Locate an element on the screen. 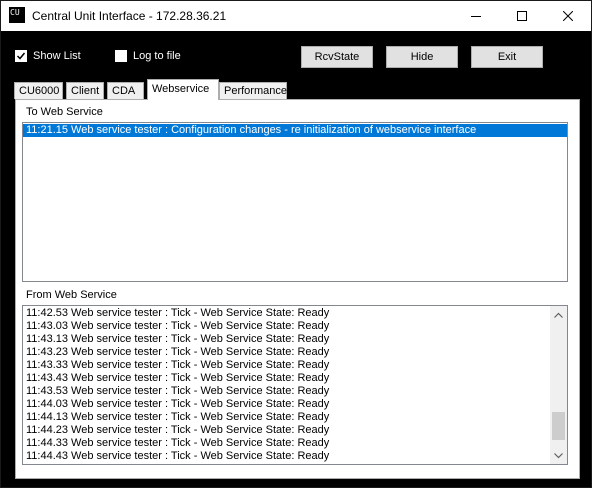 The image size is (592, 488). show-list-checkbox-box is located at coordinates (21, 56).